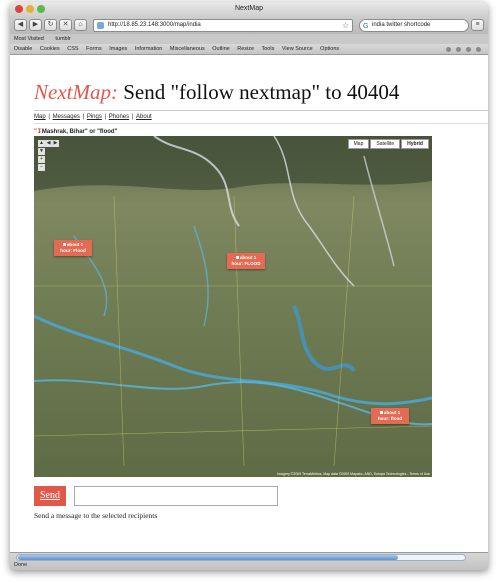  I want to click on title-divider, so click(261, 110).